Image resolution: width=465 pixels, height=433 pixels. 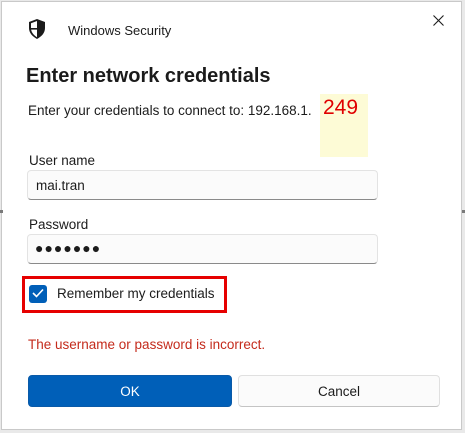 I want to click on username-label: User name, so click(x=62, y=160).